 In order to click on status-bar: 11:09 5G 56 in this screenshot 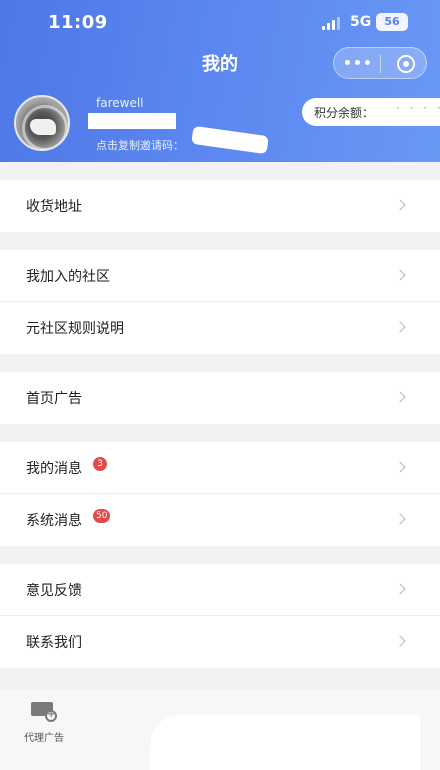, I will do `click(220, 23)`.